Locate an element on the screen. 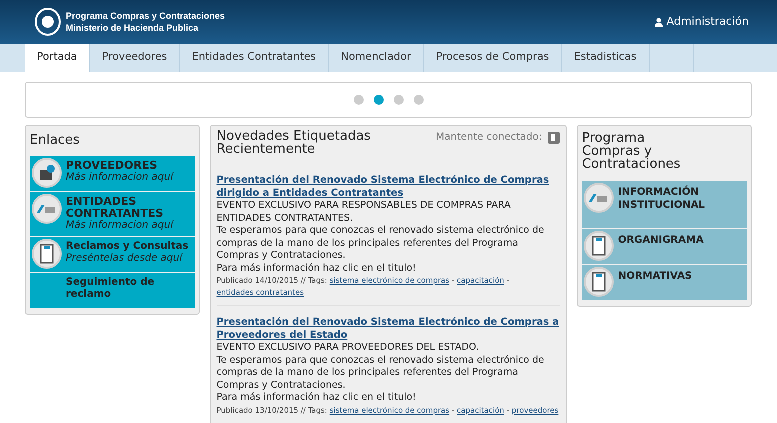 The width and height of the screenshot is (777, 423). link-title: Seguimiento de reclamo is located at coordinates (111, 288).